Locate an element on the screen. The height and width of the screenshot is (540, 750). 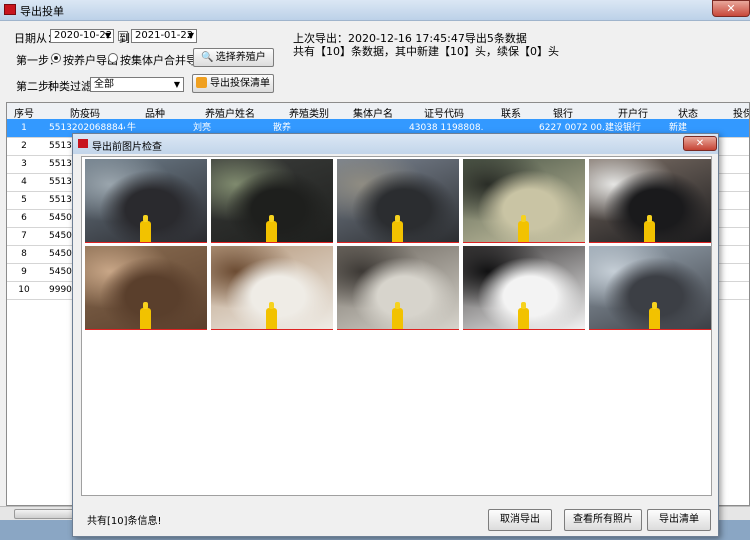
column-header: 证号代码 is located at coordinates (444, 112).